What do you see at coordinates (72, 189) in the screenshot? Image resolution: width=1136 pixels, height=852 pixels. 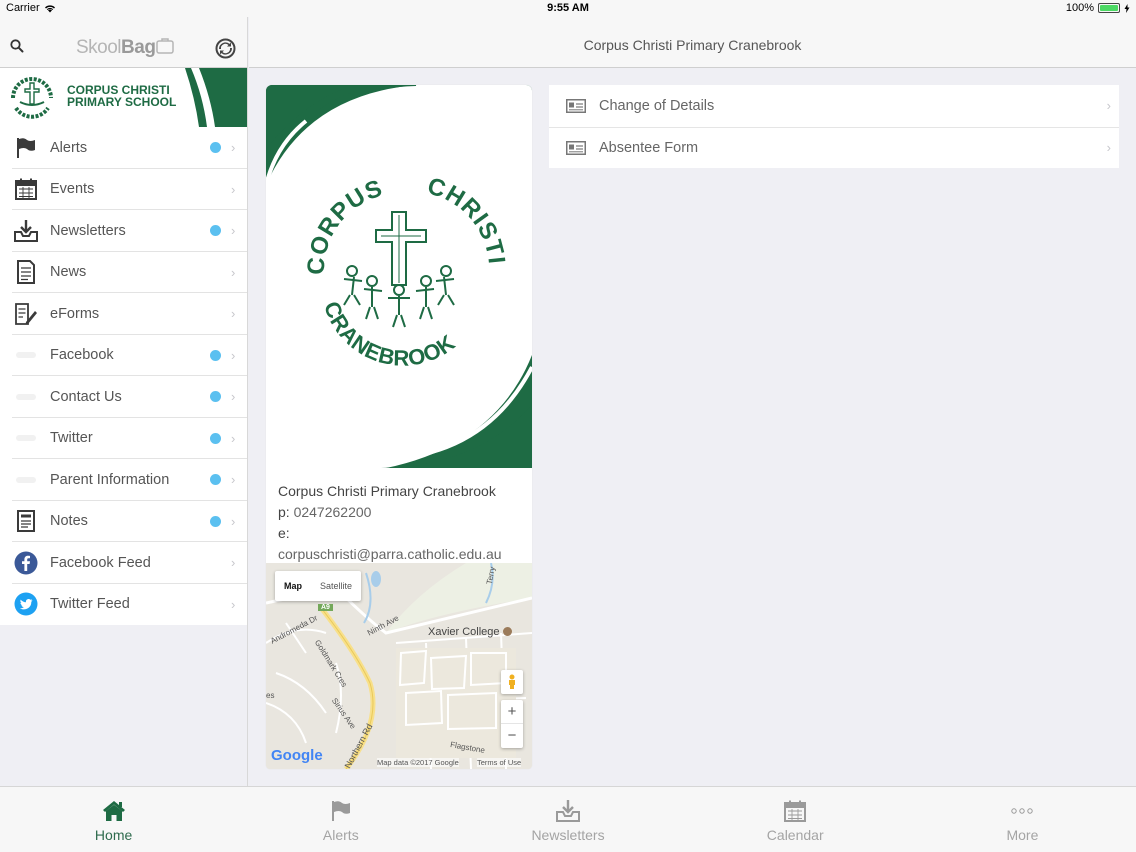 I see `sidebar-item-label: Events` at bounding box center [72, 189].